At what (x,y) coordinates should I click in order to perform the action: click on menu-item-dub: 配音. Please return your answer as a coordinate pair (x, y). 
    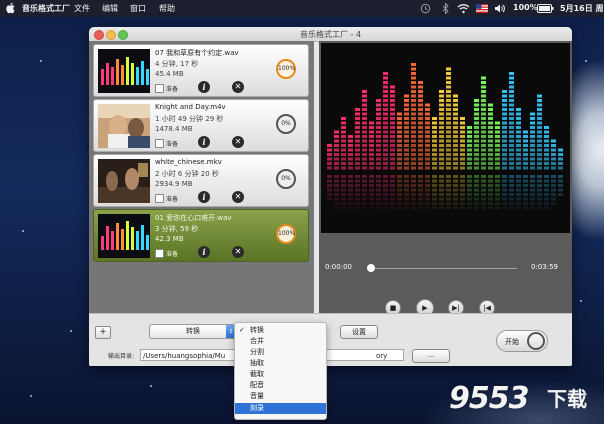
    Looking at the image, I should click on (280, 385).